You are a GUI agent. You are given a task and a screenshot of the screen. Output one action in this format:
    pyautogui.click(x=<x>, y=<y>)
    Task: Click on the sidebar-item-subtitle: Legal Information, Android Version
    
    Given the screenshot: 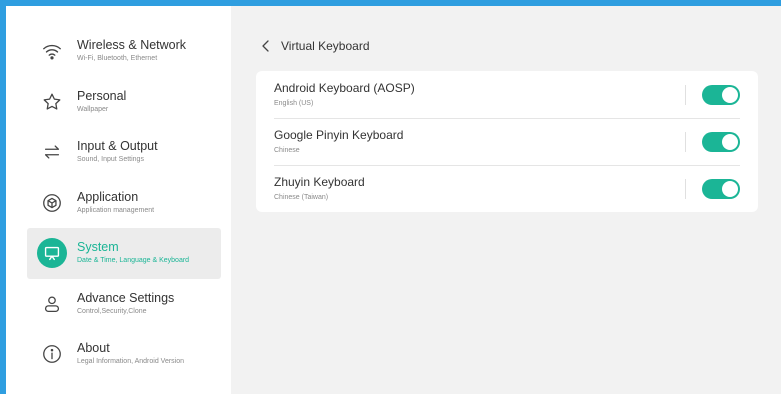 What is the action you would take?
    pyautogui.click(x=131, y=362)
    